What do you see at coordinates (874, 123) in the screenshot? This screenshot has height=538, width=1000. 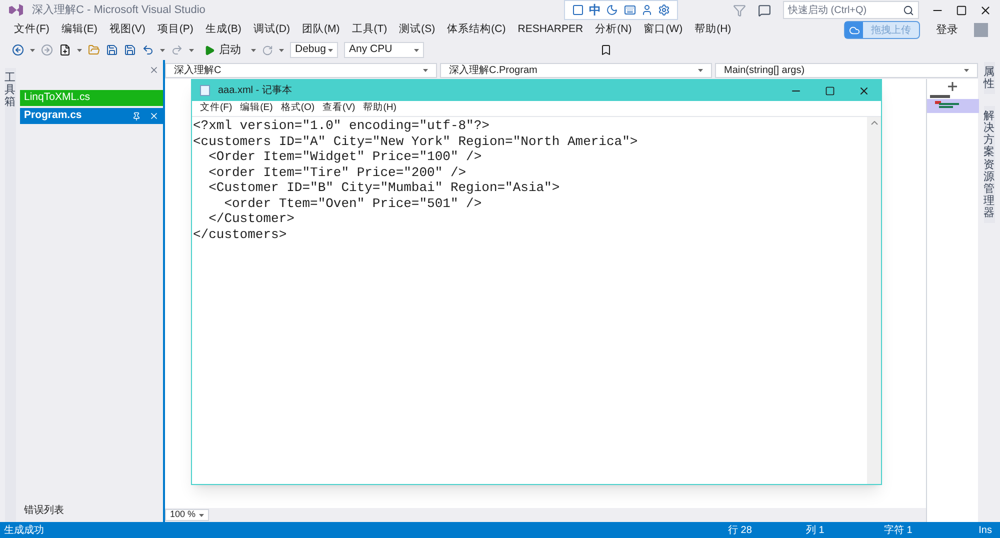 I see `scroll-up-icon` at bounding box center [874, 123].